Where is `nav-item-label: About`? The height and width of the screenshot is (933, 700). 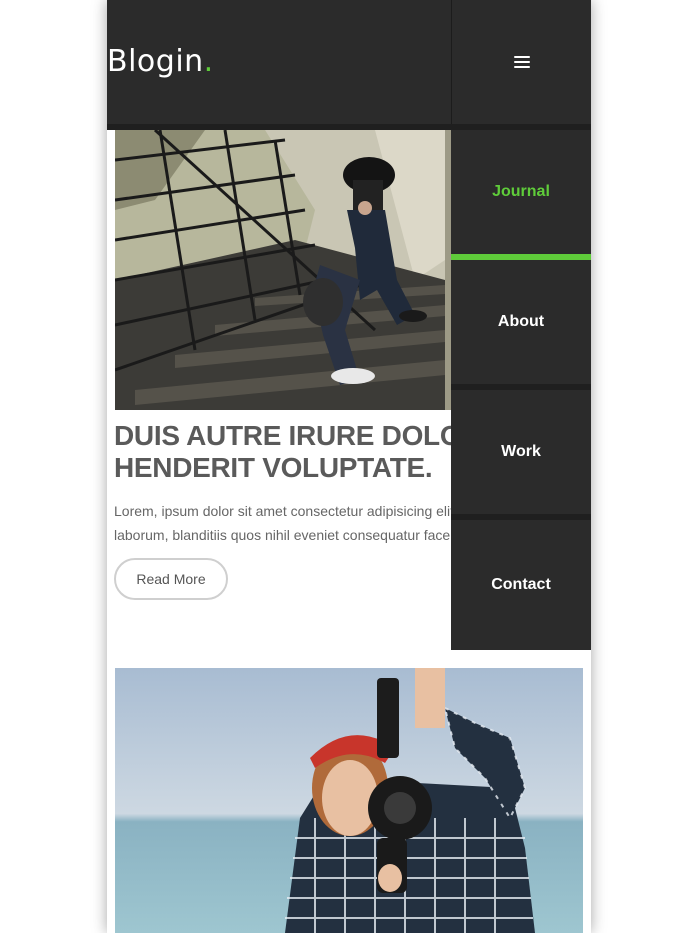 nav-item-label: About is located at coordinates (521, 321).